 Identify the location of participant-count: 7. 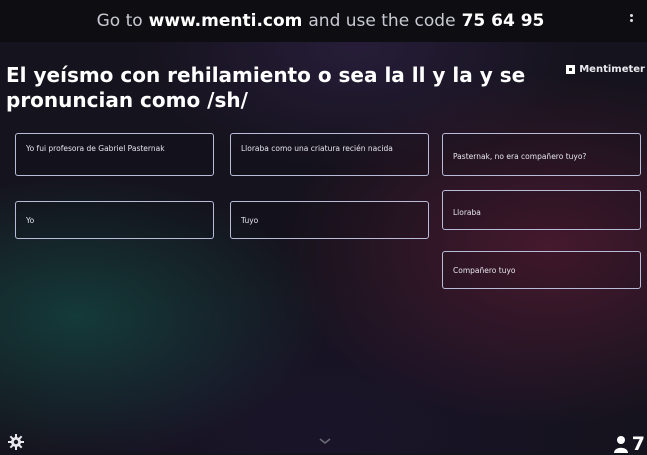
(629, 444).